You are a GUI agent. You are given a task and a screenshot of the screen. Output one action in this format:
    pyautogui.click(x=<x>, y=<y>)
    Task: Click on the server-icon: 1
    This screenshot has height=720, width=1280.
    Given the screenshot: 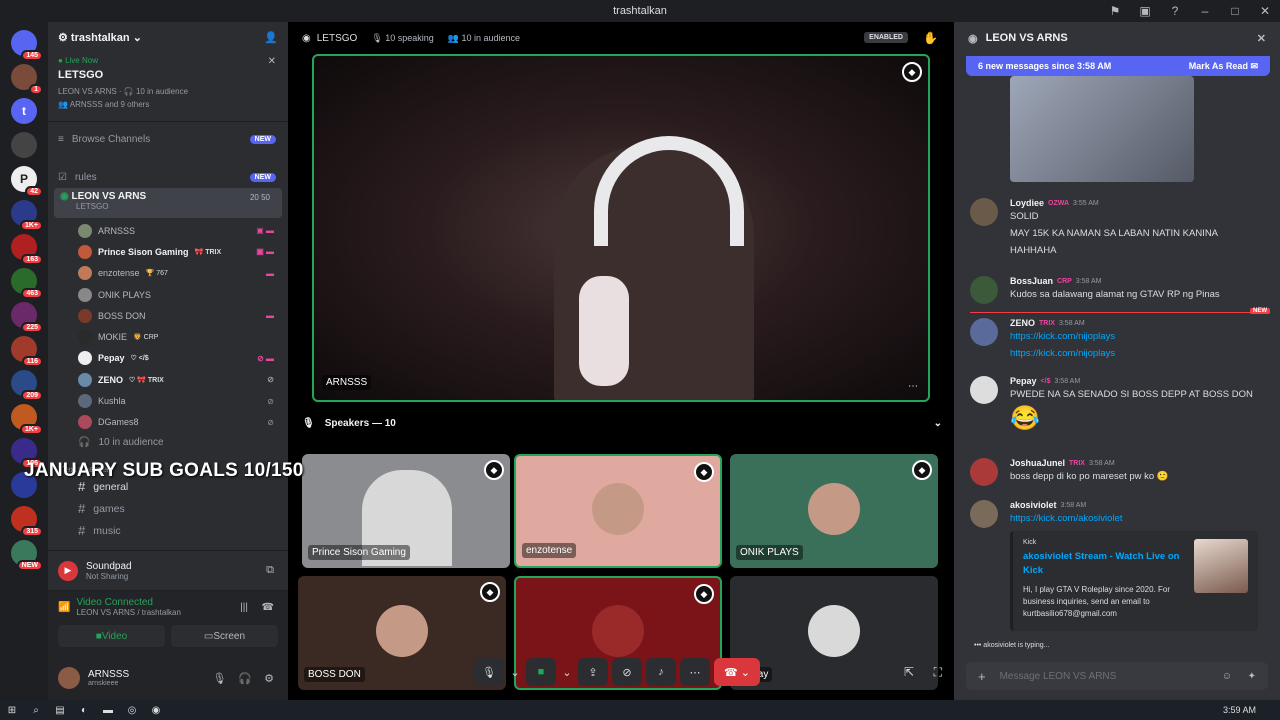 What is the action you would take?
    pyautogui.click(x=27, y=79)
    